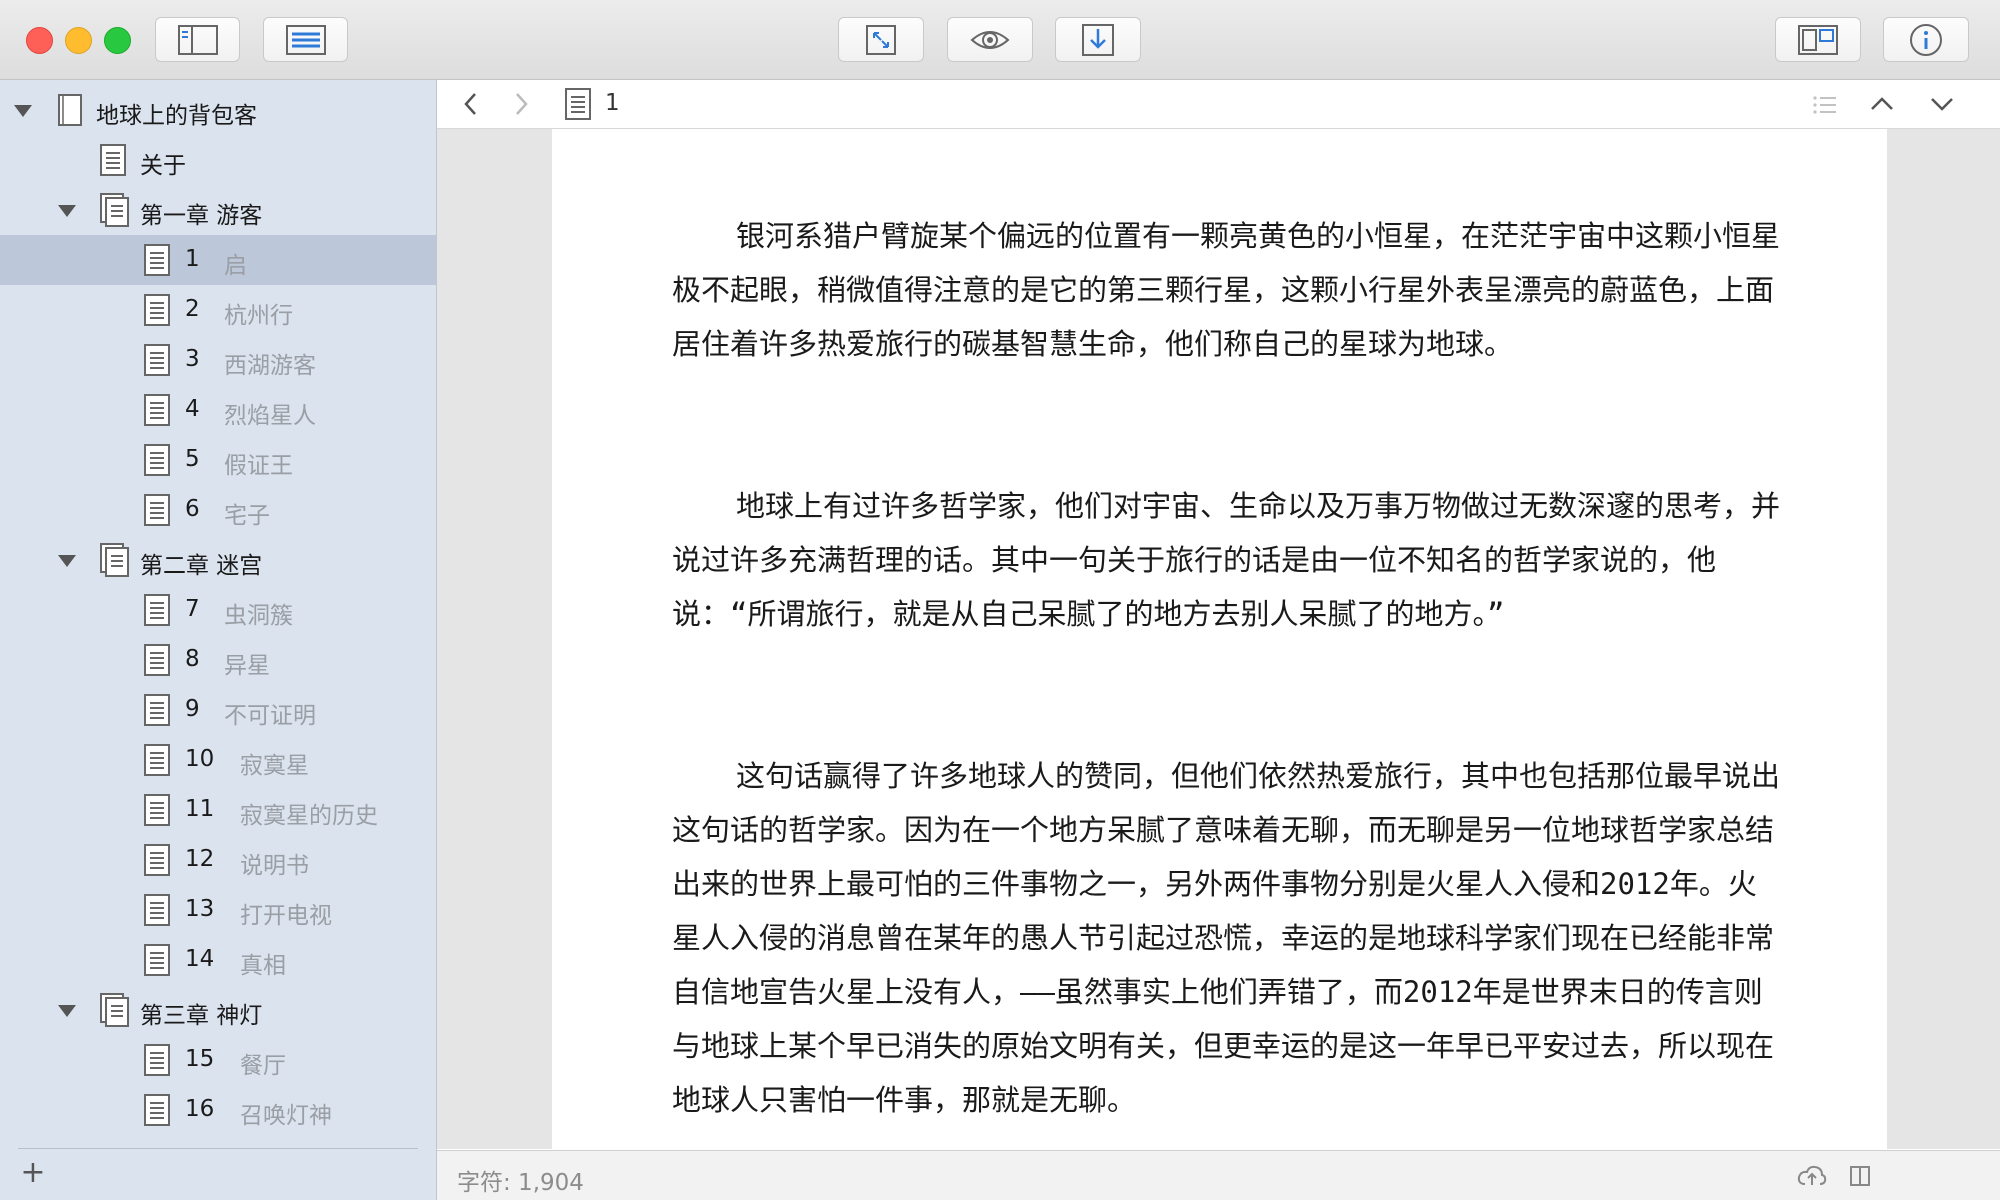 Image resolution: width=2000 pixels, height=1200 pixels. What do you see at coordinates (286, 916) in the screenshot?
I see `document-title: 打开电视` at bounding box center [286, 916].